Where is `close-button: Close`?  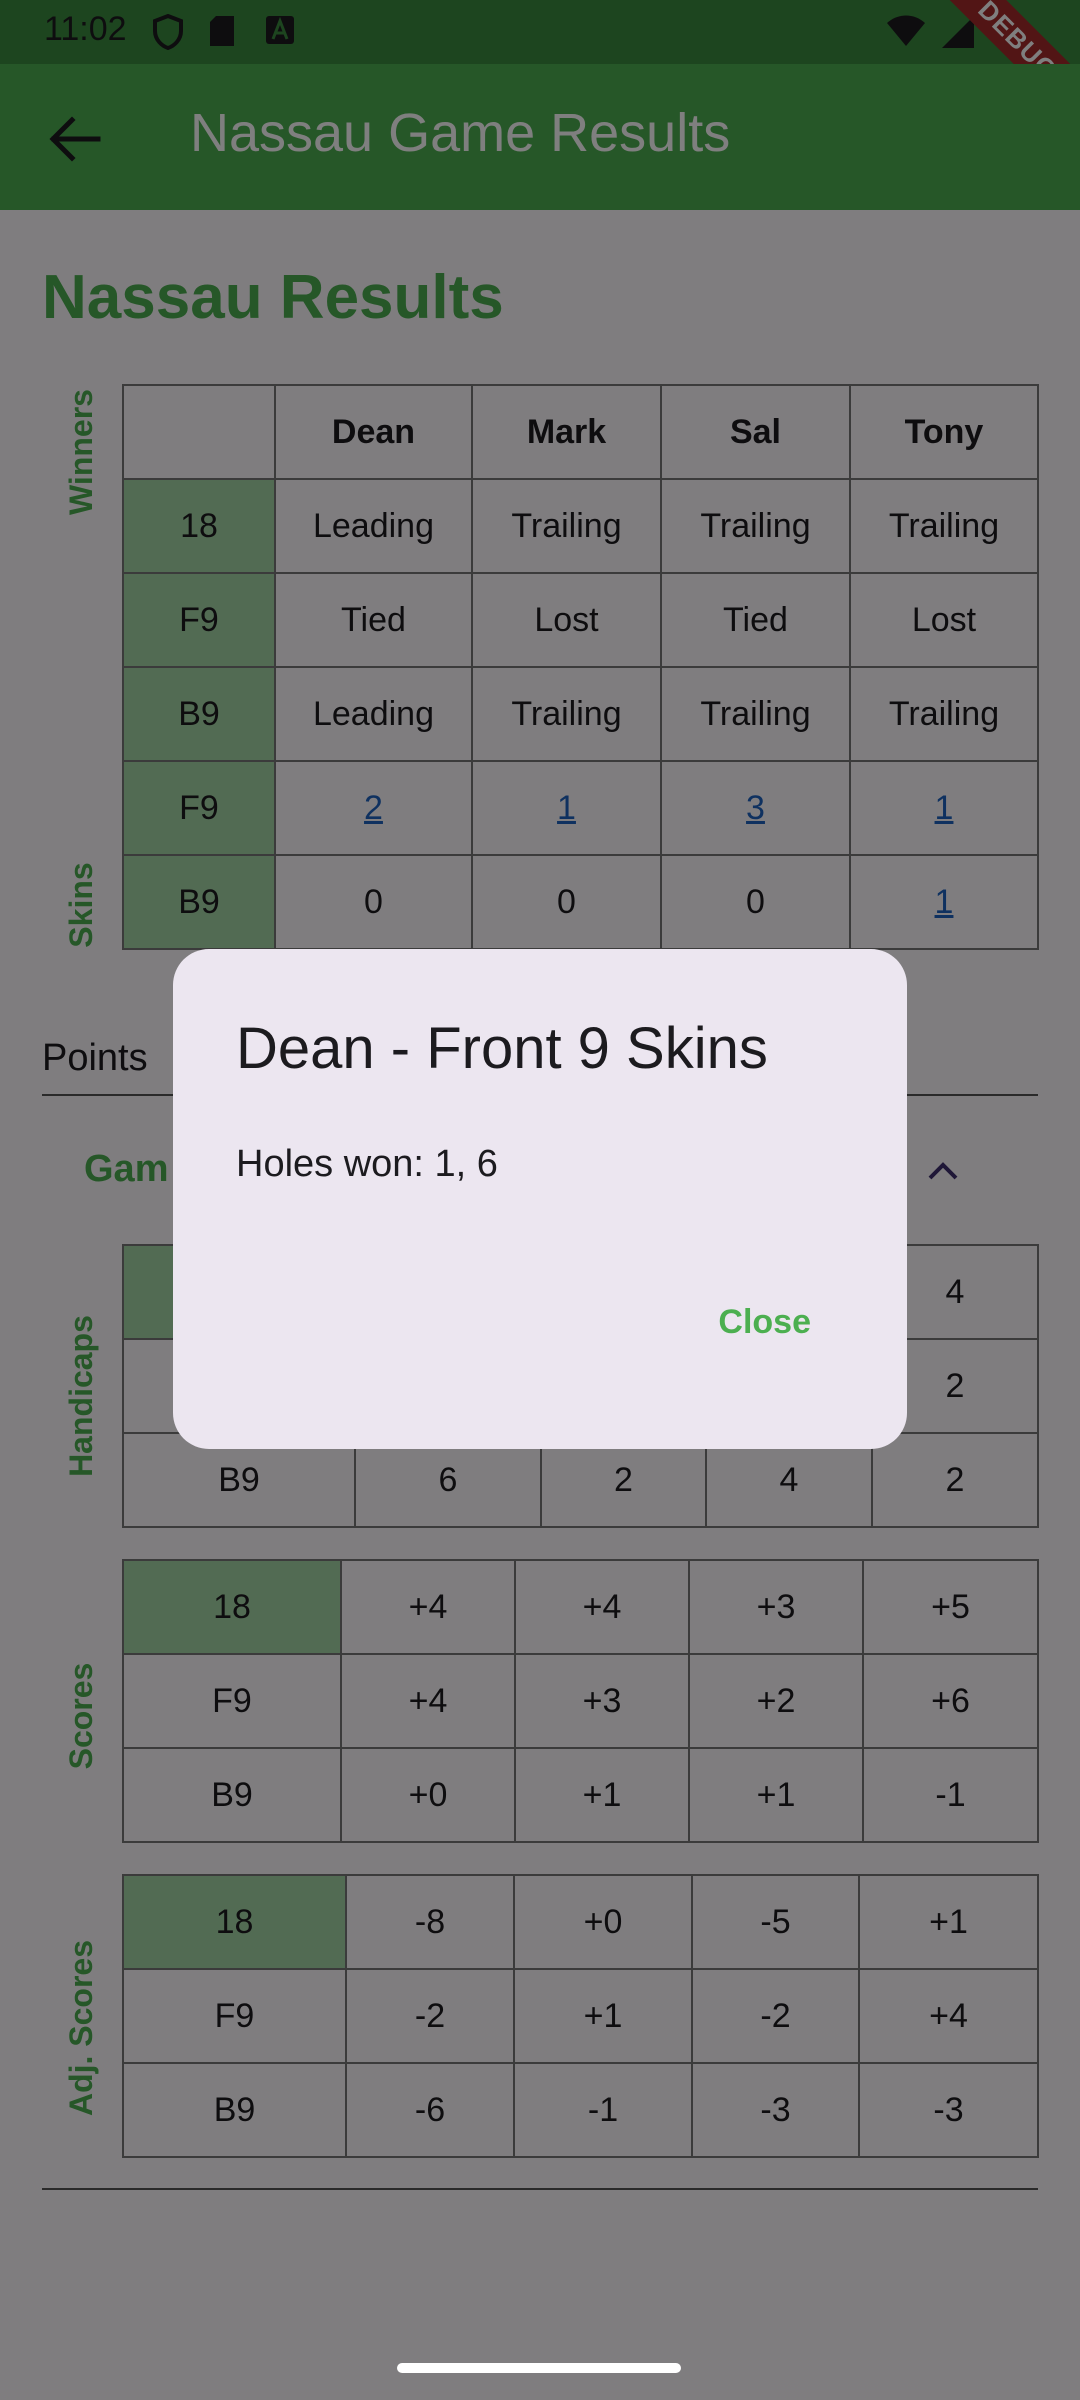 close-button: Close is located at coordinates (764, 1322).